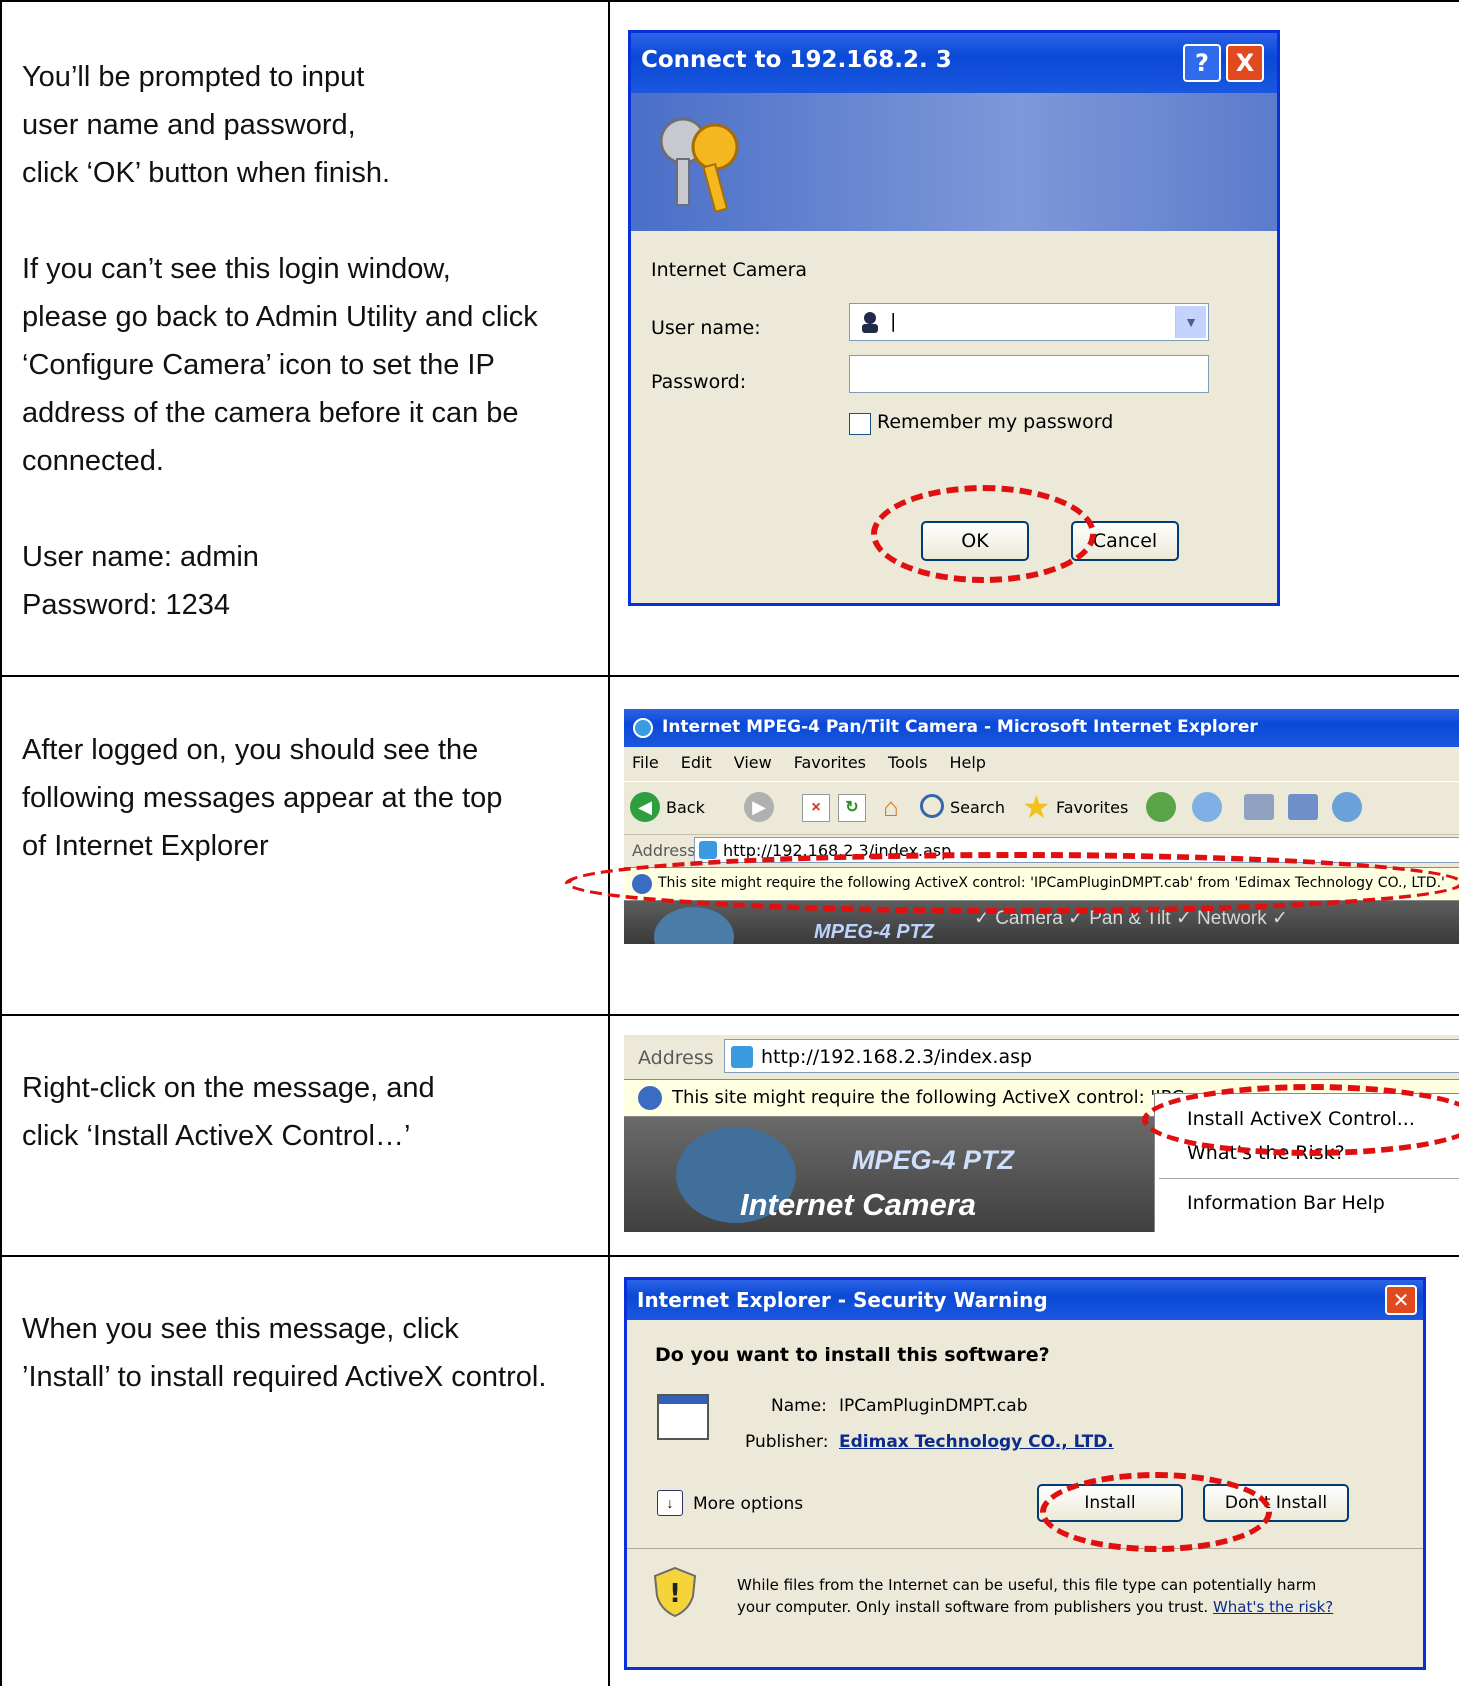 Image resolution: width=1459 pixels, height=1686 pixels. What do you see at coordinates (670, 1503) in the screenshot?
I see `chevron-down-icon: ↓` at bounding box center [670, 1503].